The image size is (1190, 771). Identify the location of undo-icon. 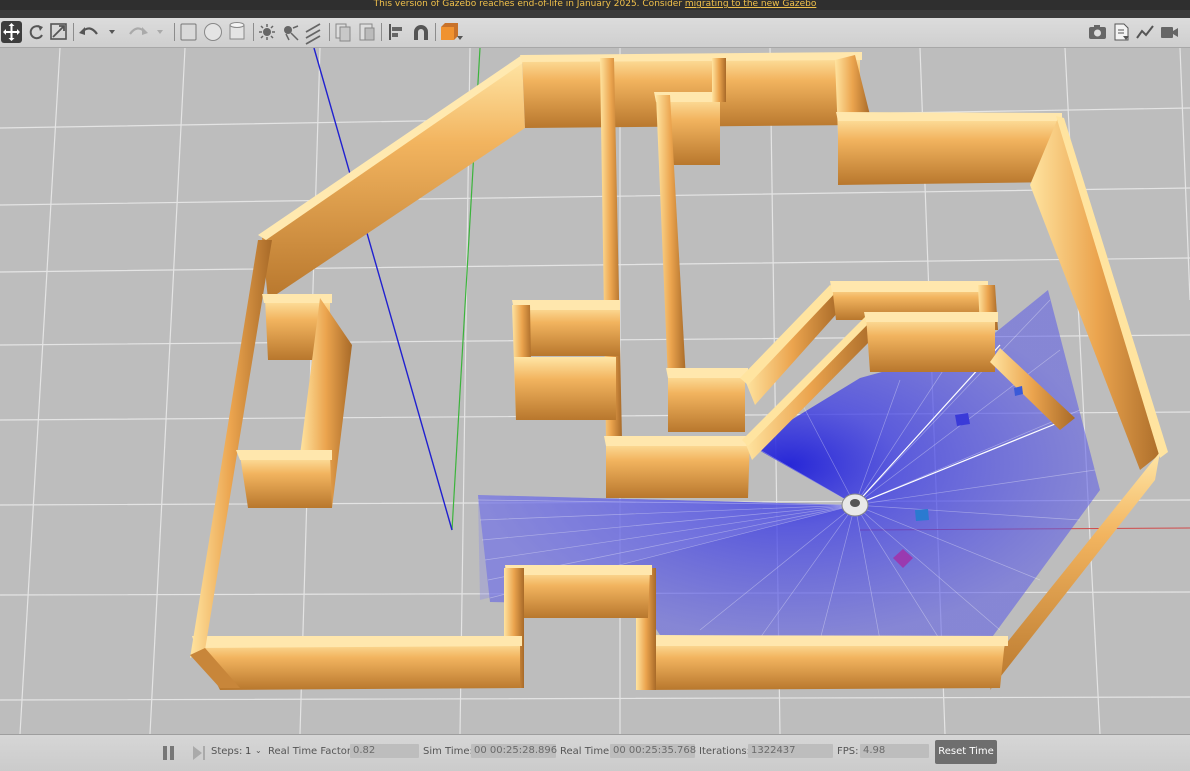
(88, 31).